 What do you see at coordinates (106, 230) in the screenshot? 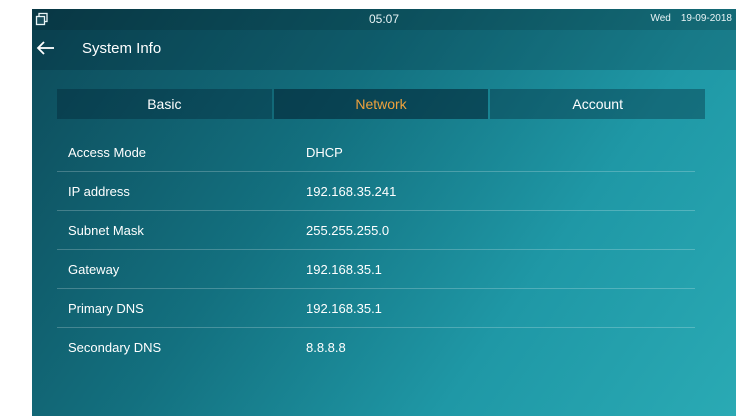
I see `info-label: Subnet Mask` at bounding box center [106, 230].